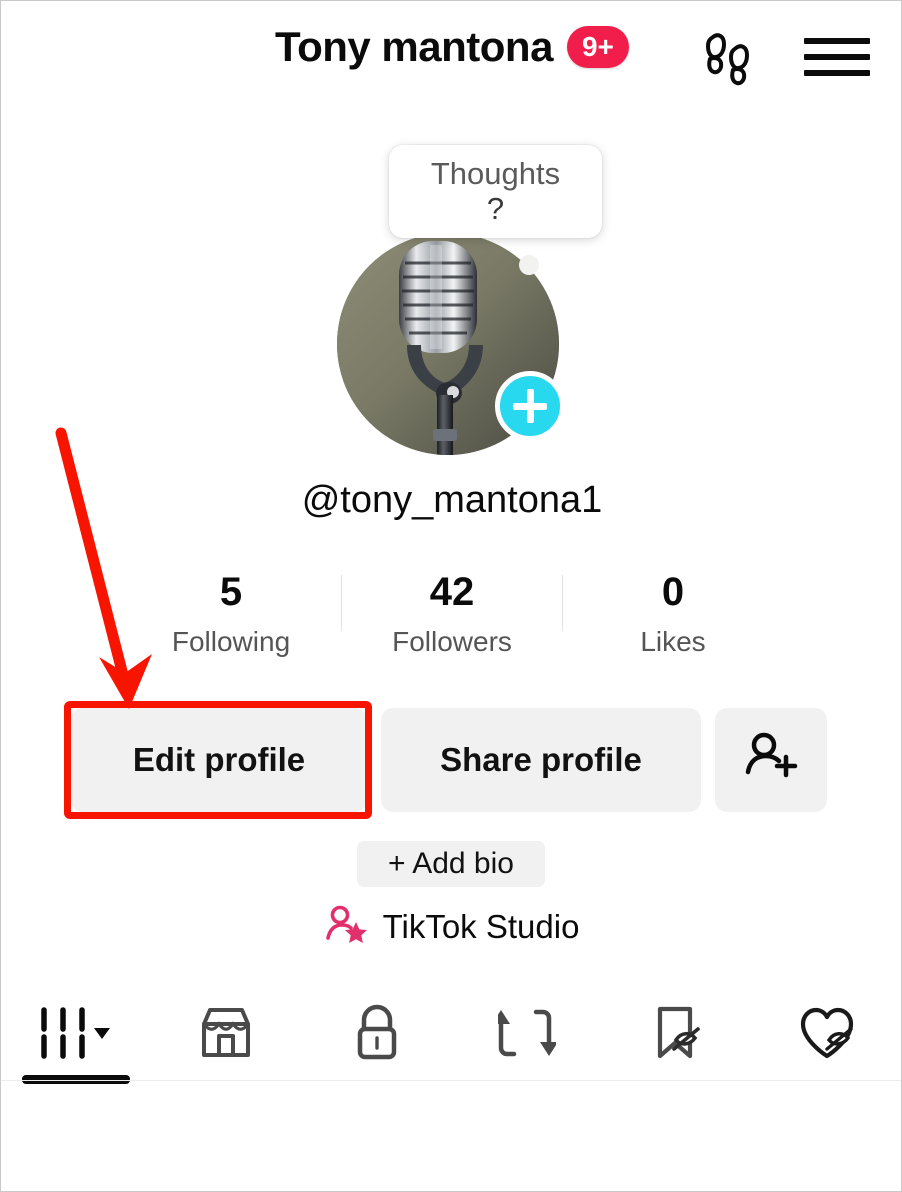 The height and width of the screenshot is (1192, 902). I want to click on lock-icon, so click(377, 1035).